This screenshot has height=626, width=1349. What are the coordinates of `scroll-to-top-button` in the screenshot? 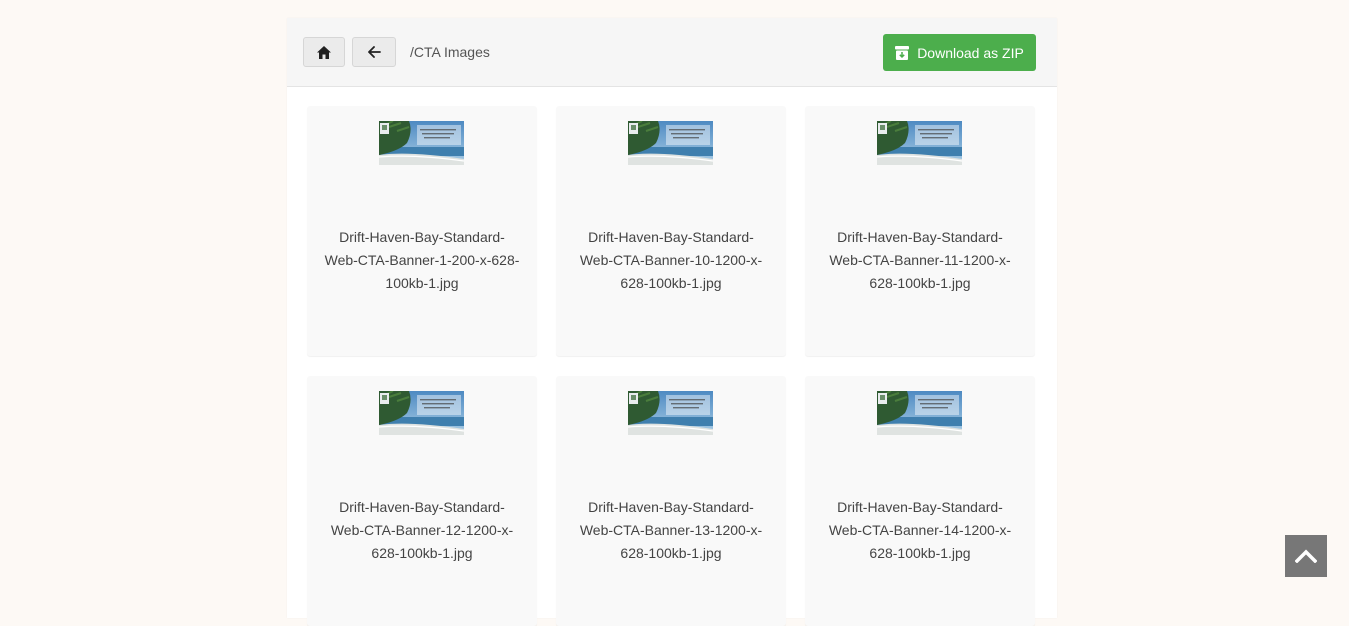 It's located at (1306, 556).